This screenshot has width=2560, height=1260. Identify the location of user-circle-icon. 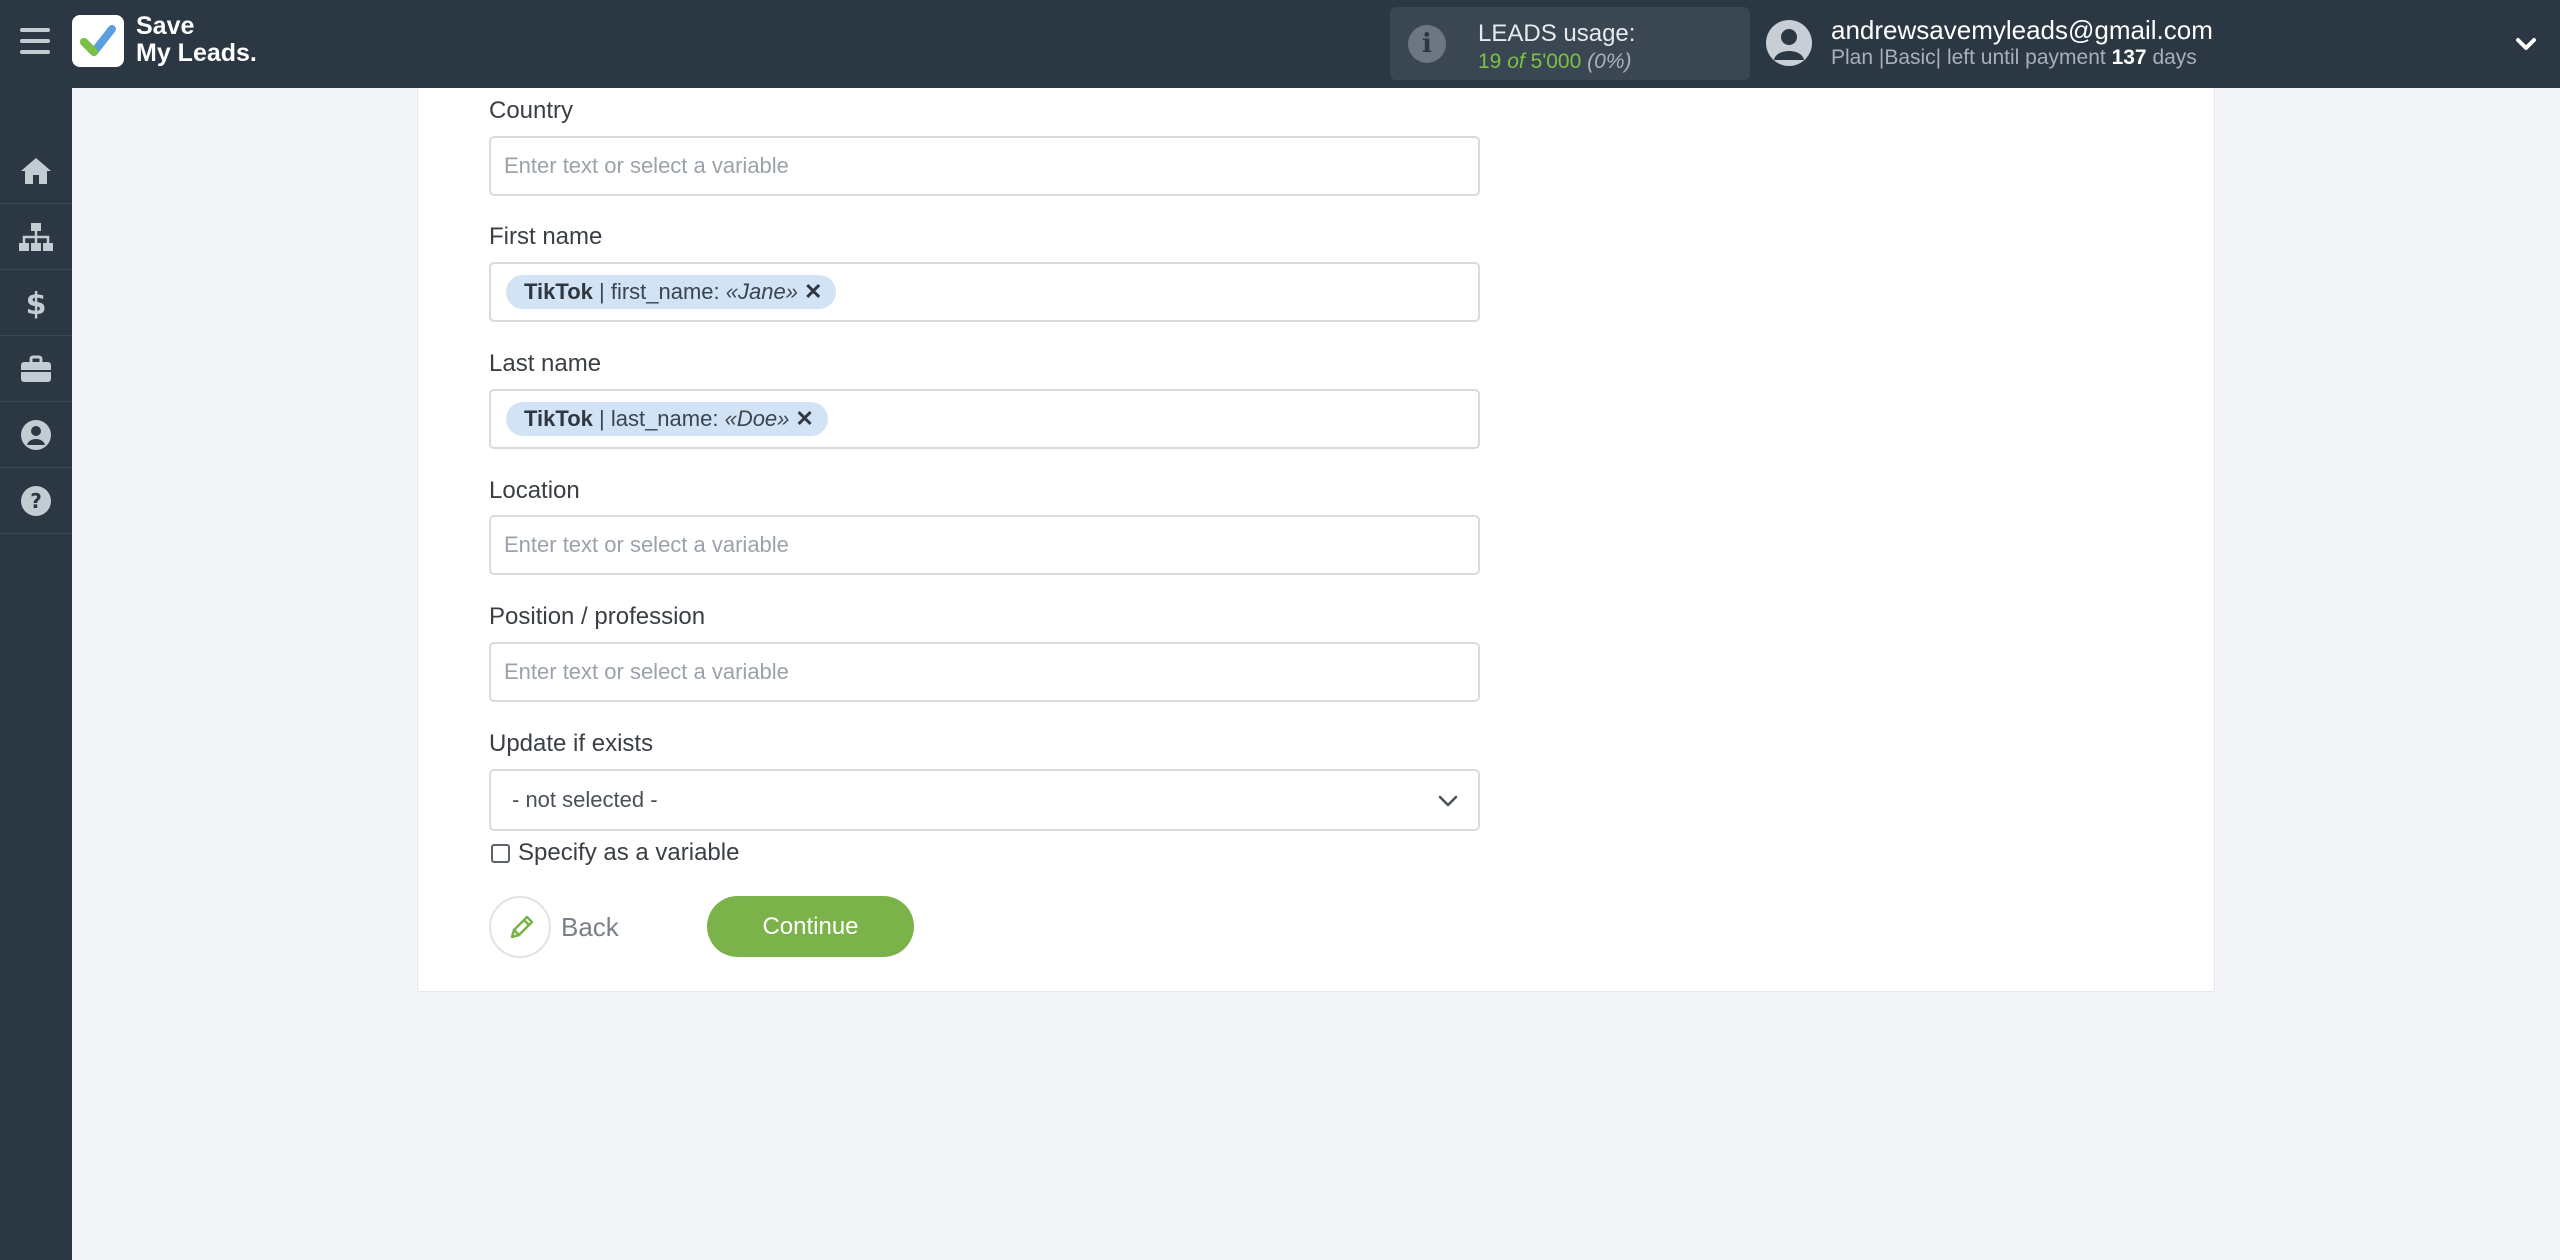
(36, 435).